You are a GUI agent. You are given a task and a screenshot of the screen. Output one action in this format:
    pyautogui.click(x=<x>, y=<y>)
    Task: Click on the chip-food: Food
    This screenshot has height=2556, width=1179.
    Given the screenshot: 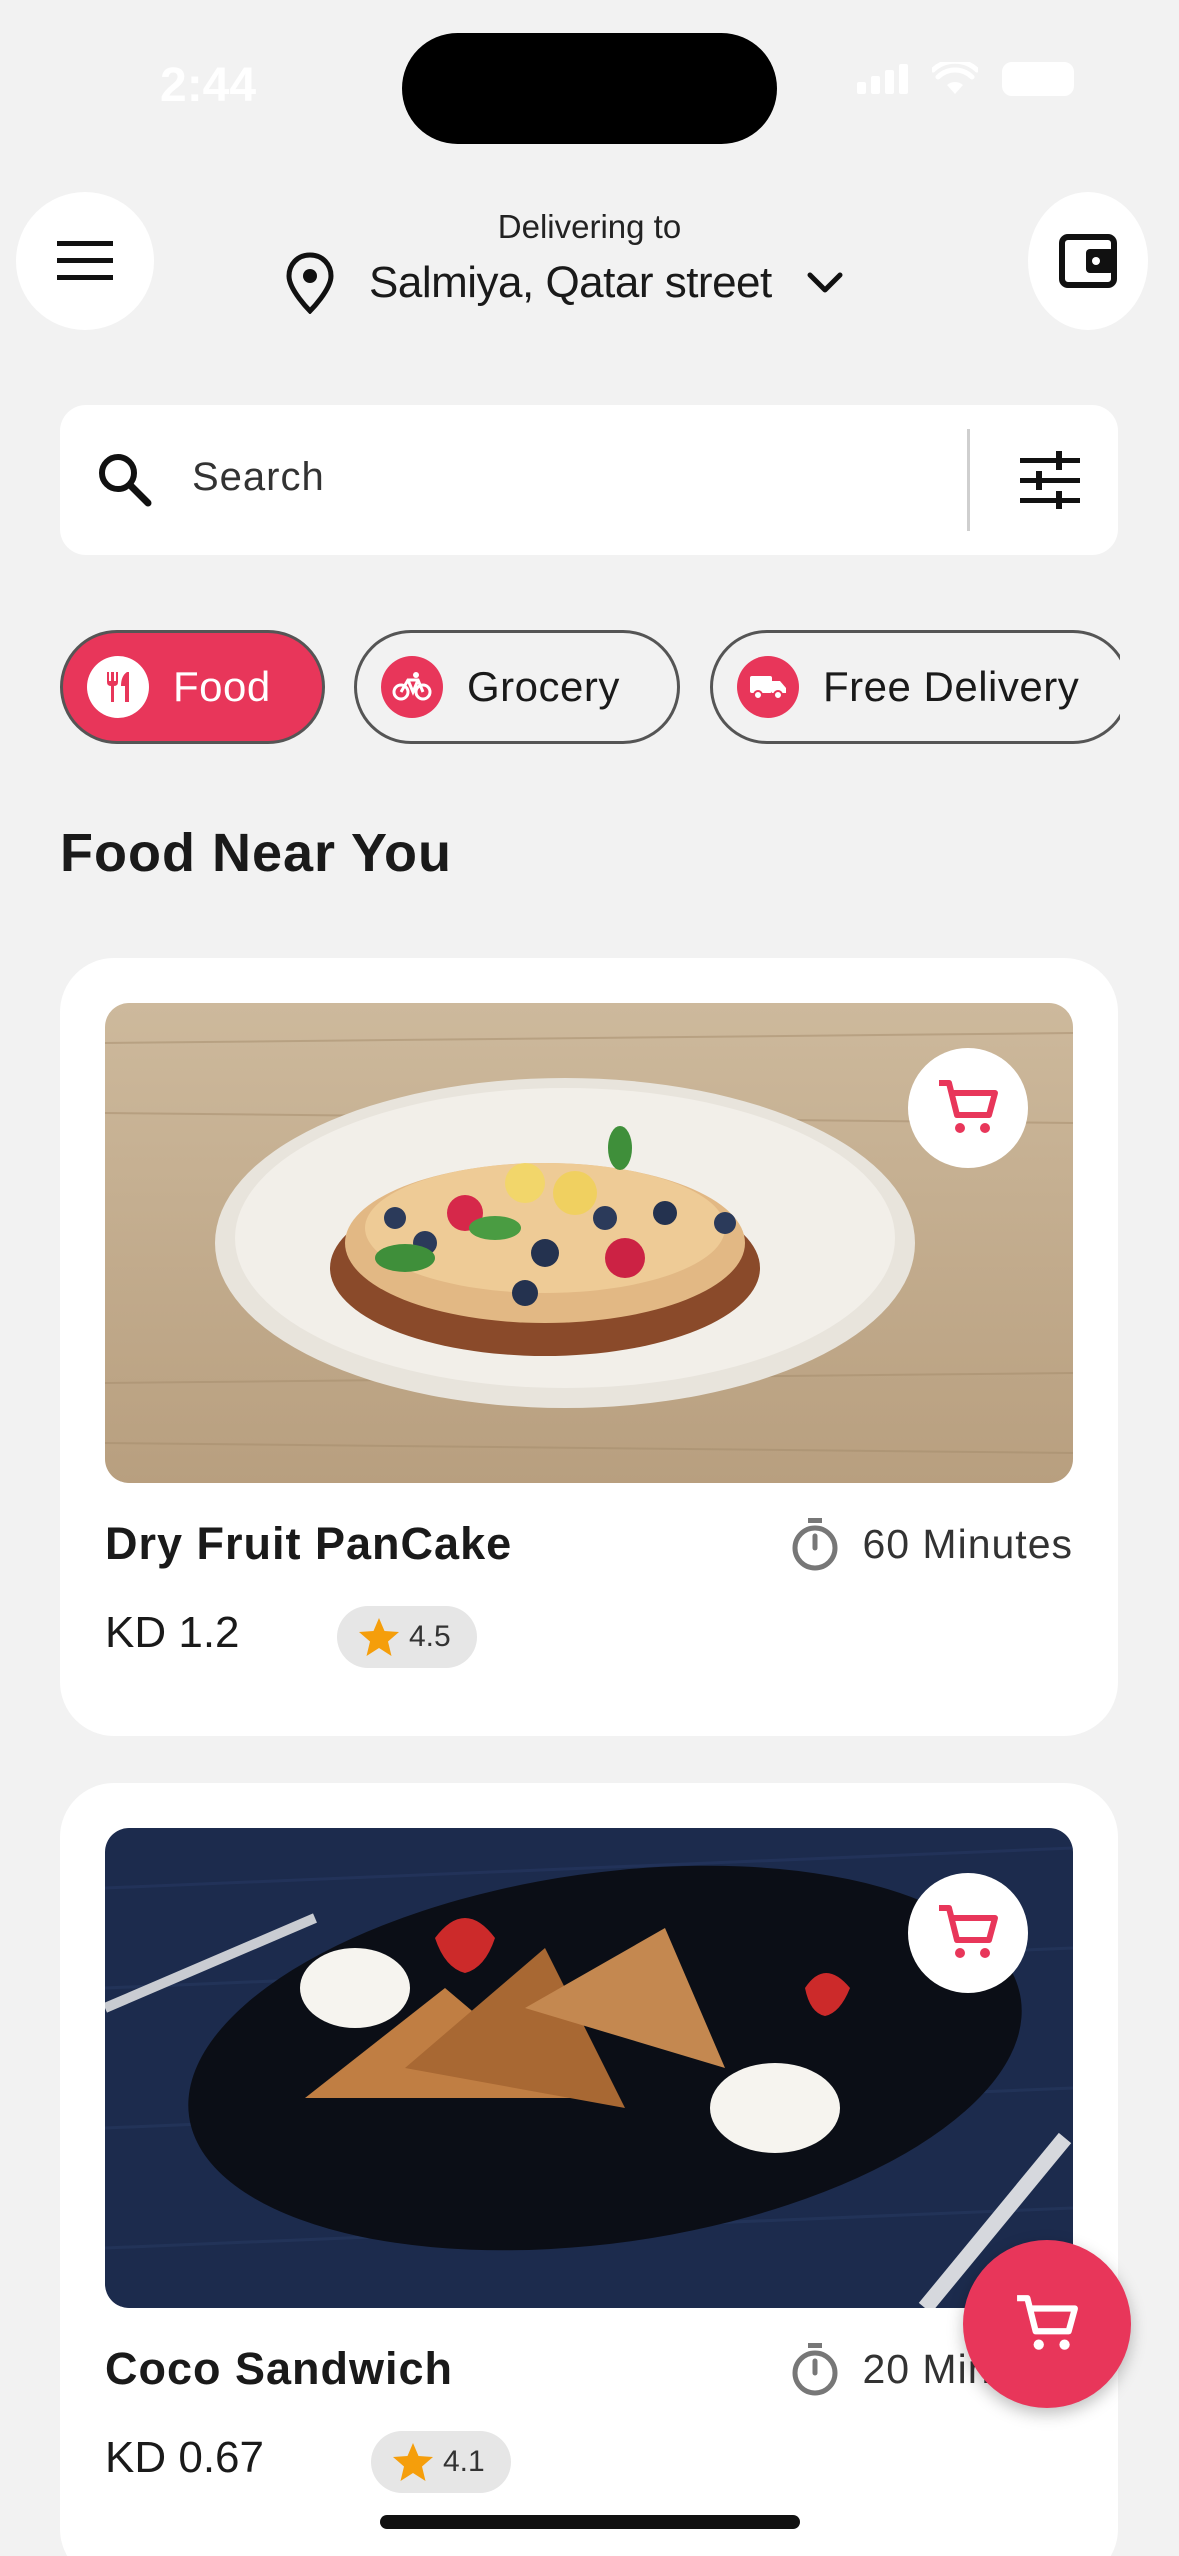 What is the action you would take?
    pyautogui.click(x=192, y=687)
    